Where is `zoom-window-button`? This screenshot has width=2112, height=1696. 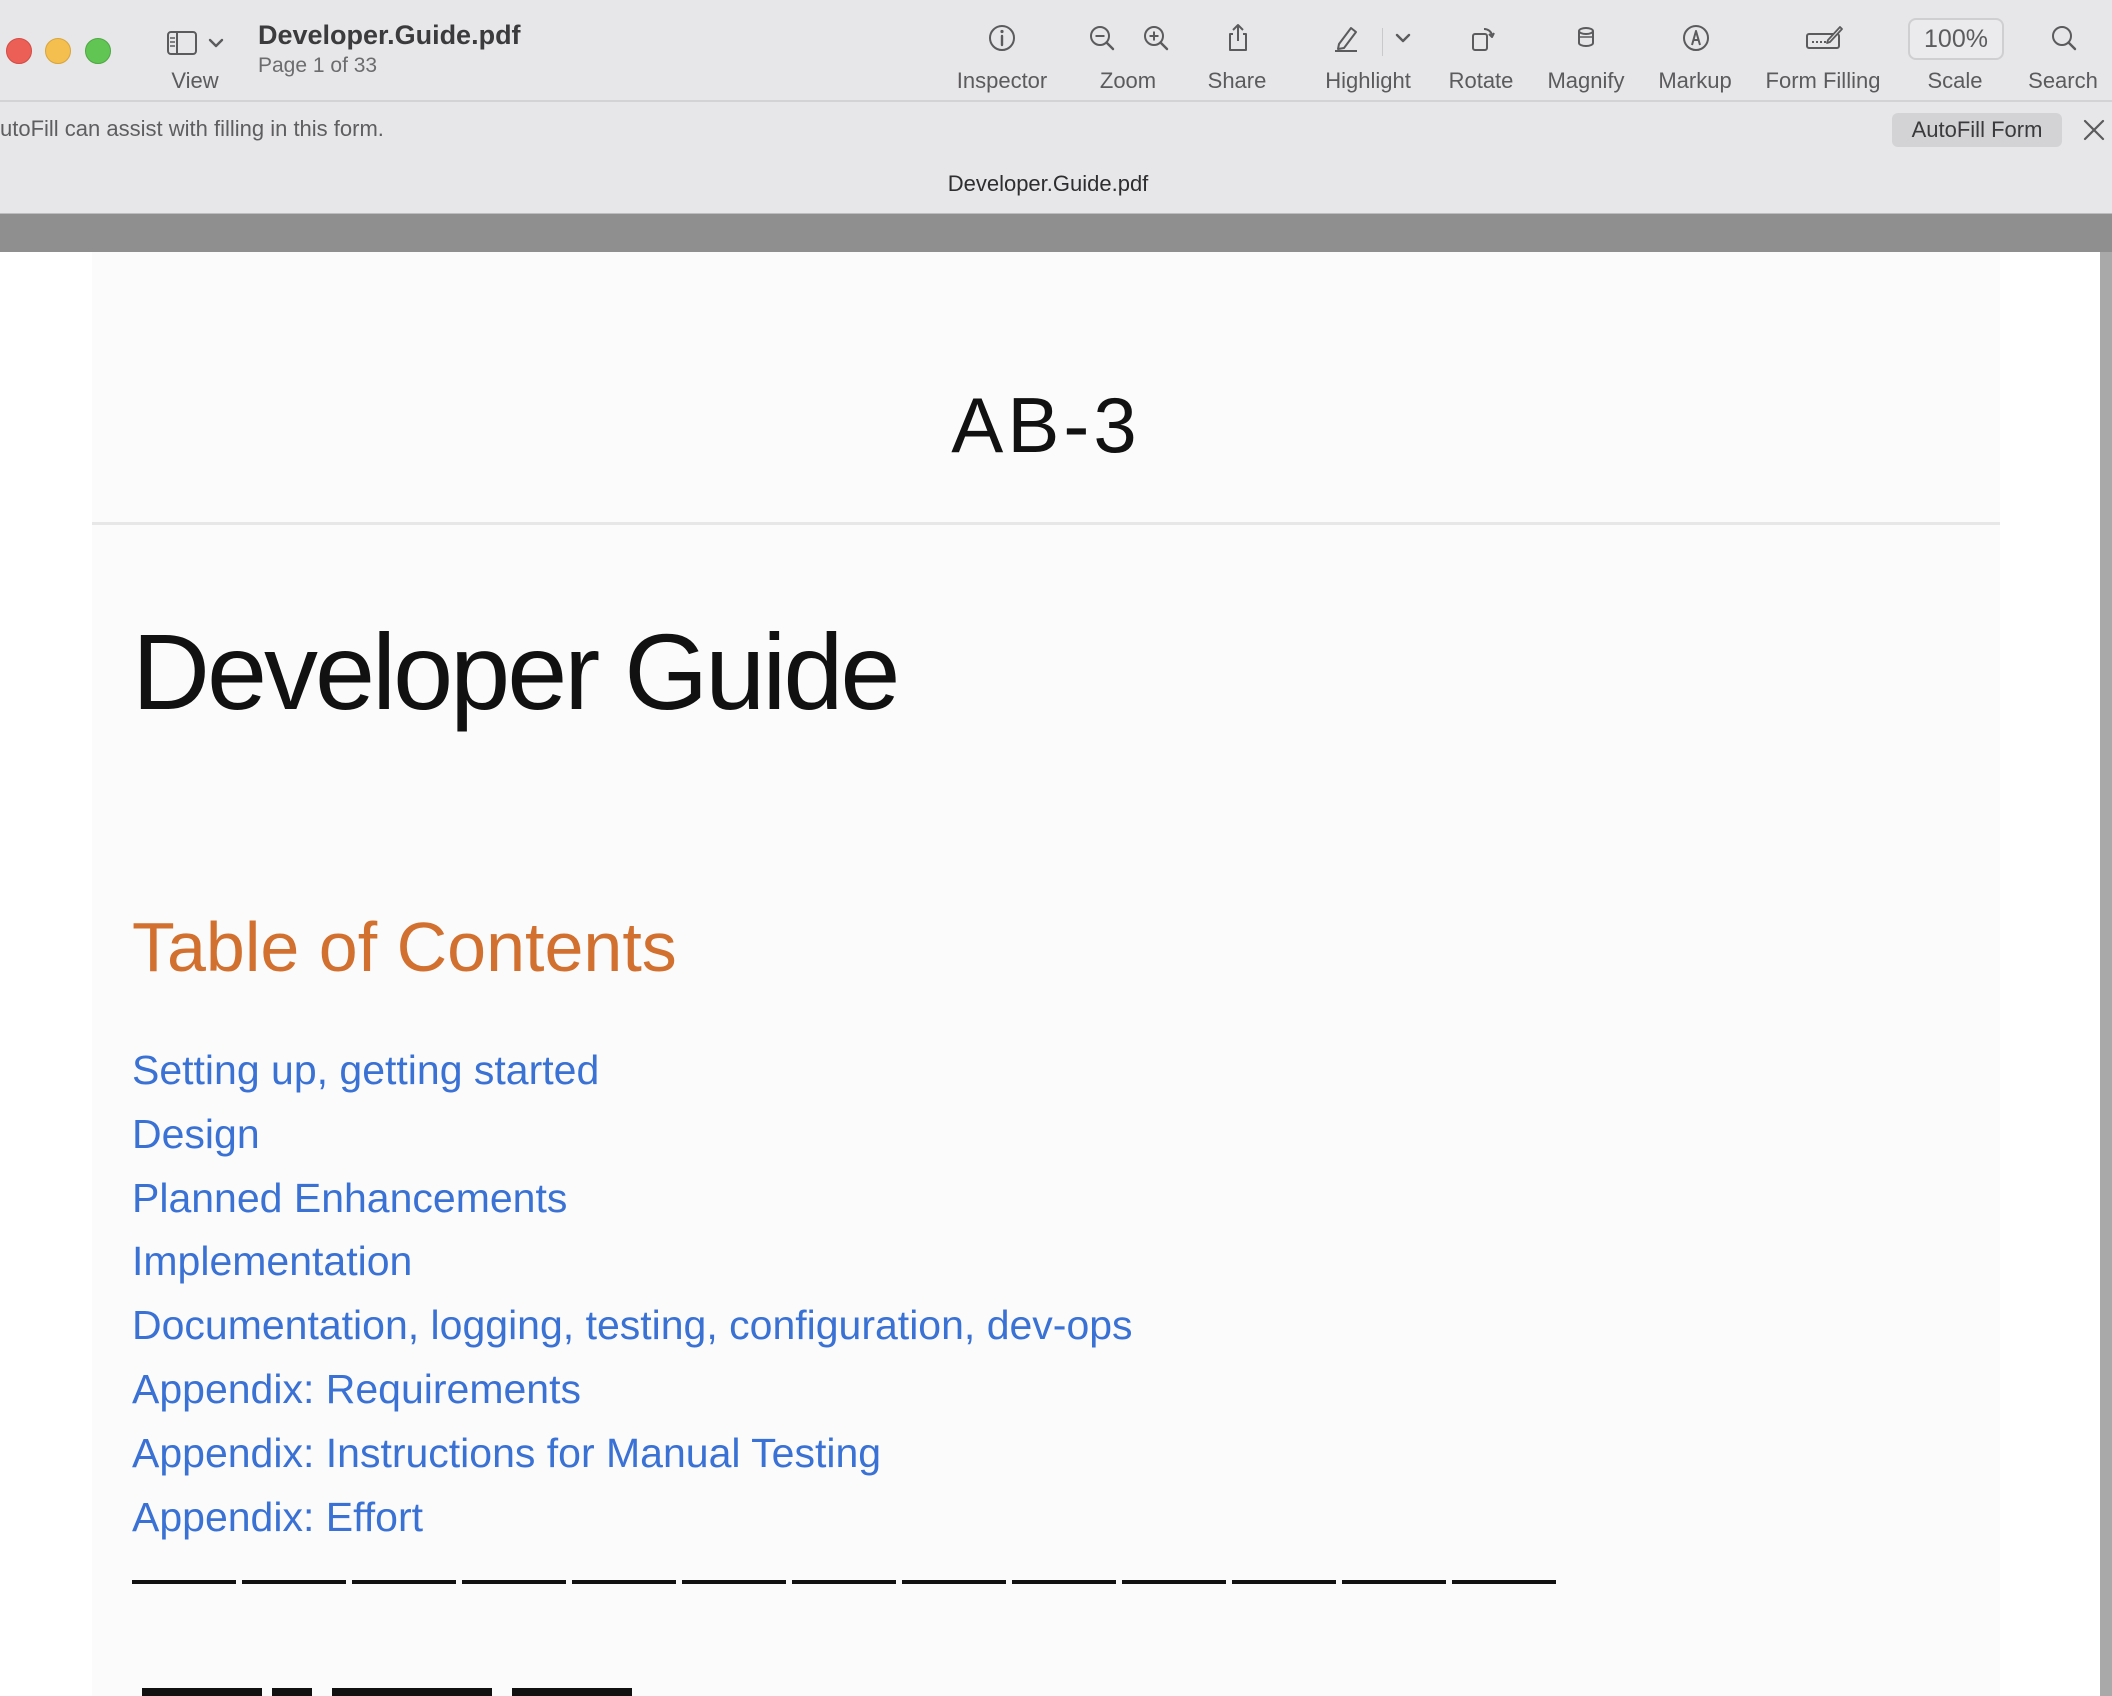 zoom-window-button is located at coordinates (98, 51).